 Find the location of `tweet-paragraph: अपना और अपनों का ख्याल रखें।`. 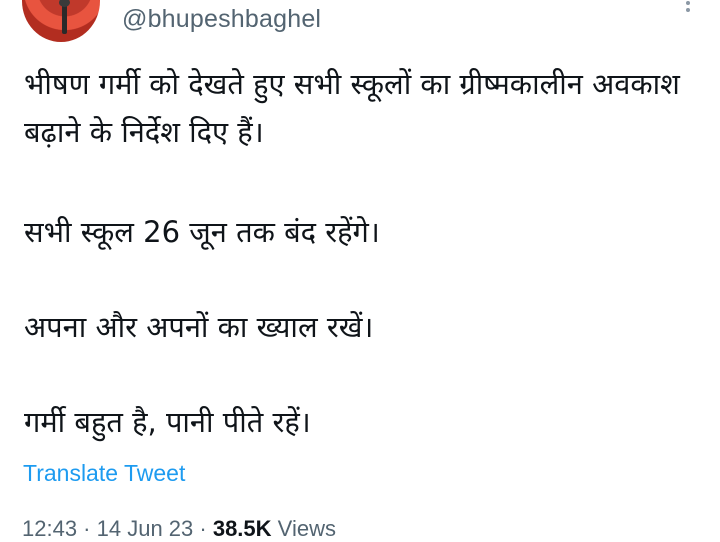

tweet-paragraph: अपना और अपनों का ख्याल रखें। is located at coordinates (199, 327).